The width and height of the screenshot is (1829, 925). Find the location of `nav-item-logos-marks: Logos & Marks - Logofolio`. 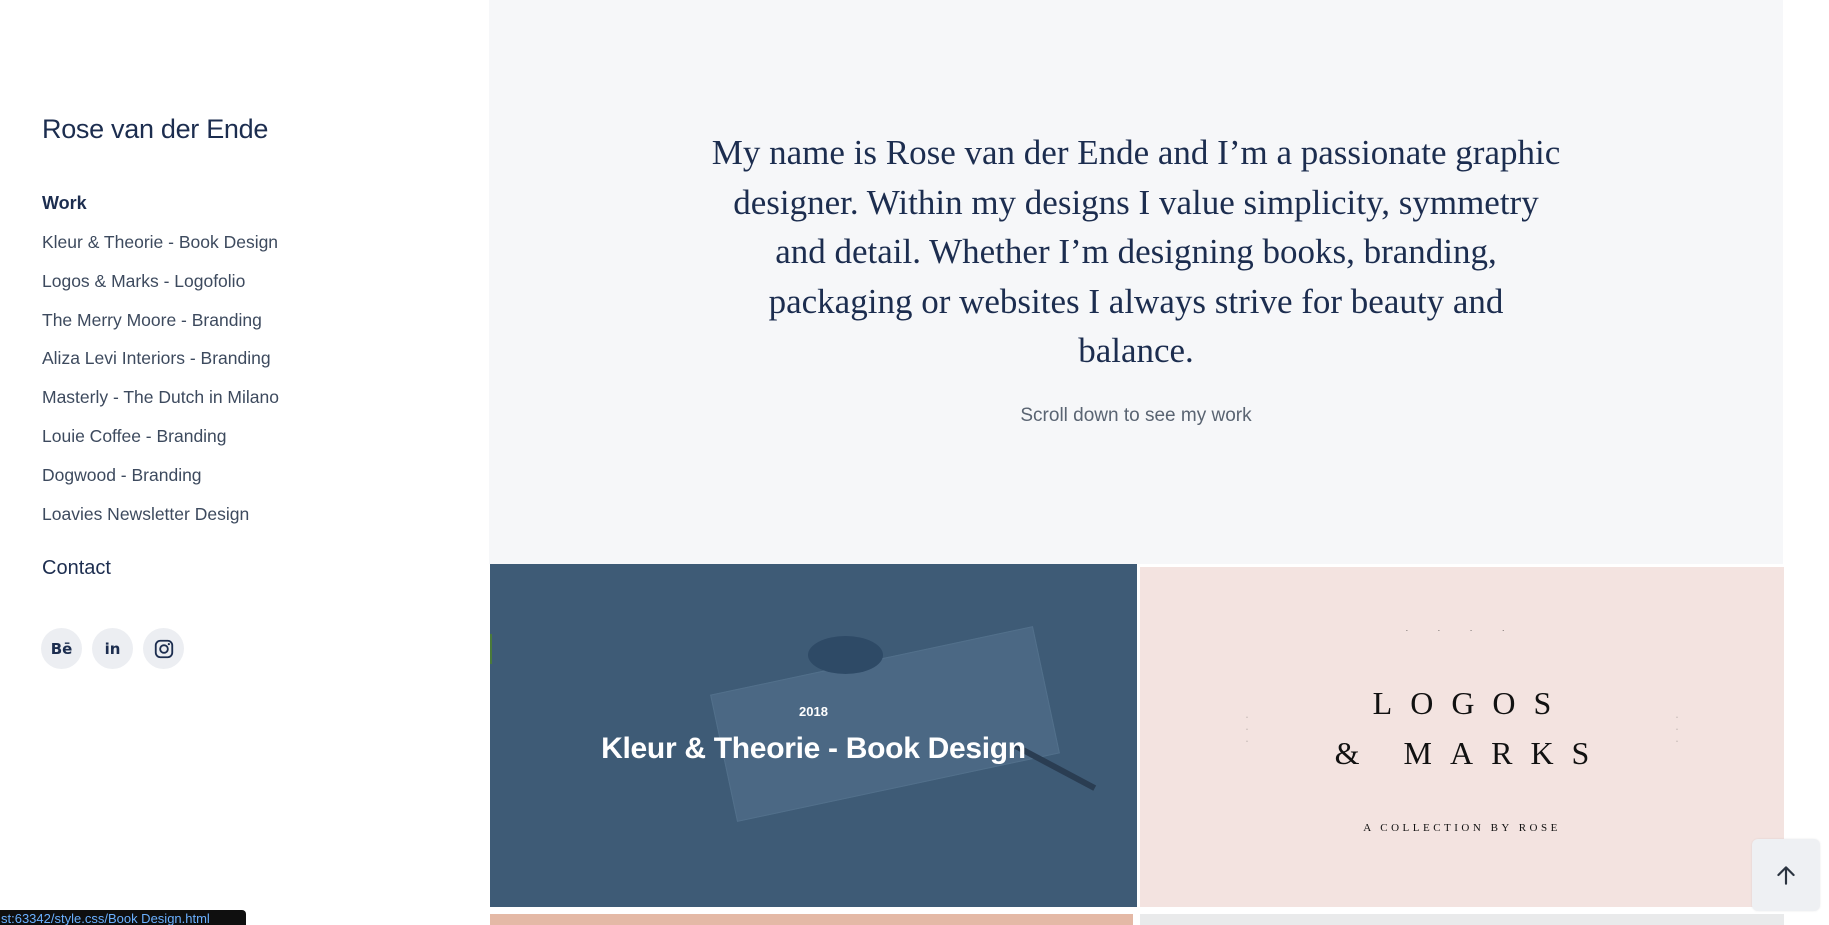

nav-item-logos-marks: Logos & Marks - Logofolio is located at coordinates (160, 289).